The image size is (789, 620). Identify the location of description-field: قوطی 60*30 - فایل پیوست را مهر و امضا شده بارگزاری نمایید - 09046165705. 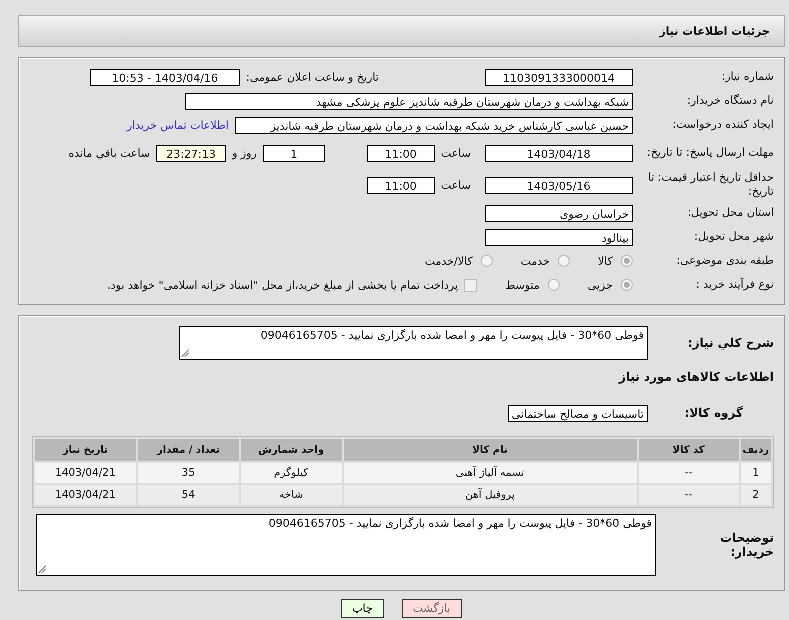
(413, 343).